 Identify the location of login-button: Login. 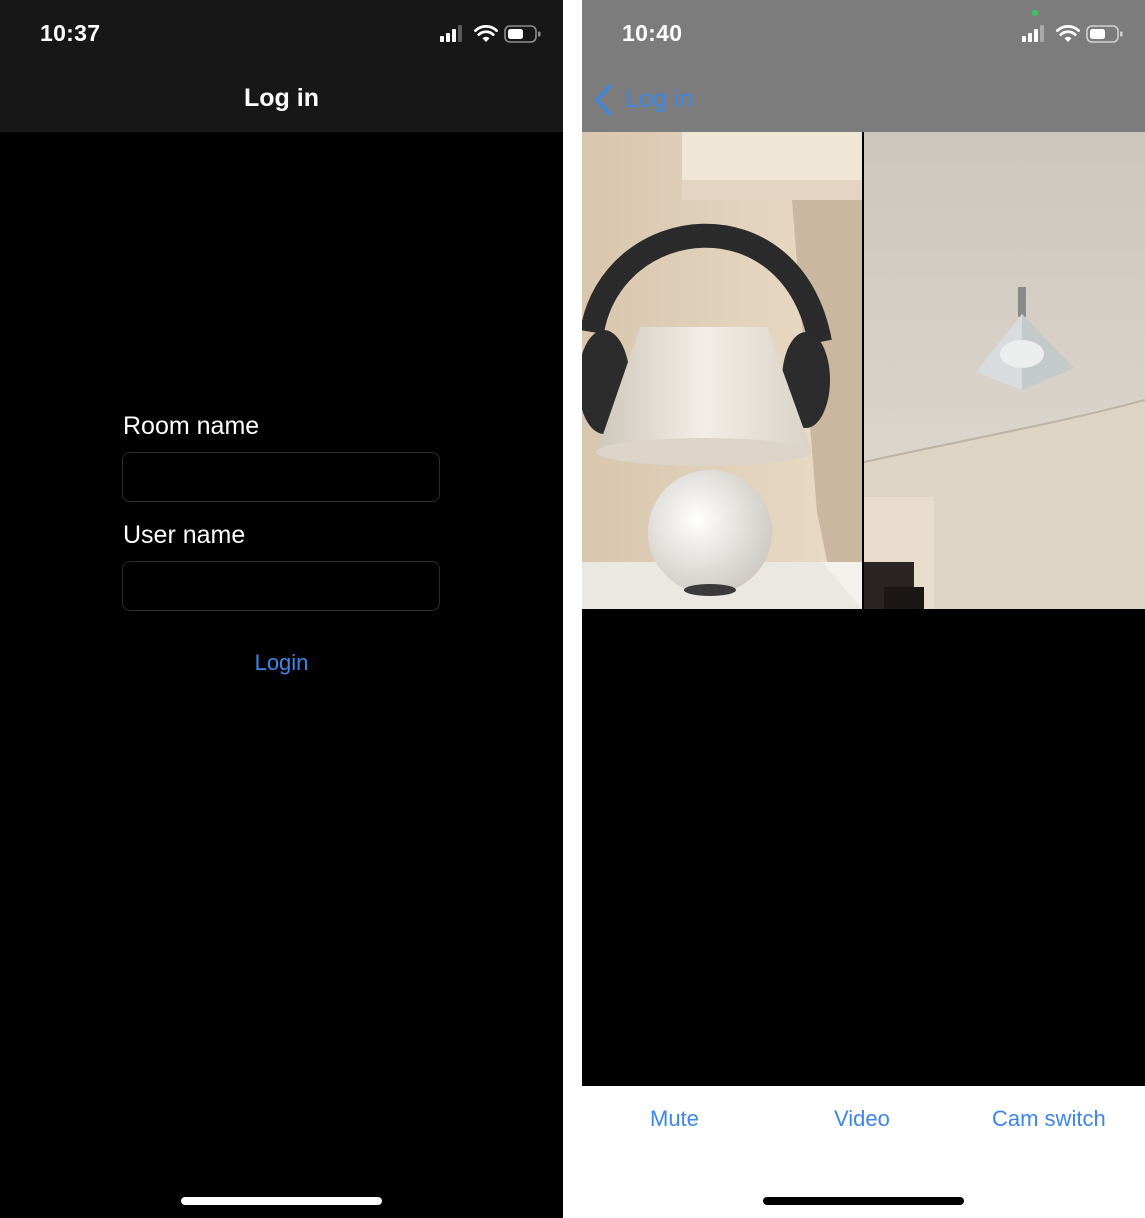
(281, 663).